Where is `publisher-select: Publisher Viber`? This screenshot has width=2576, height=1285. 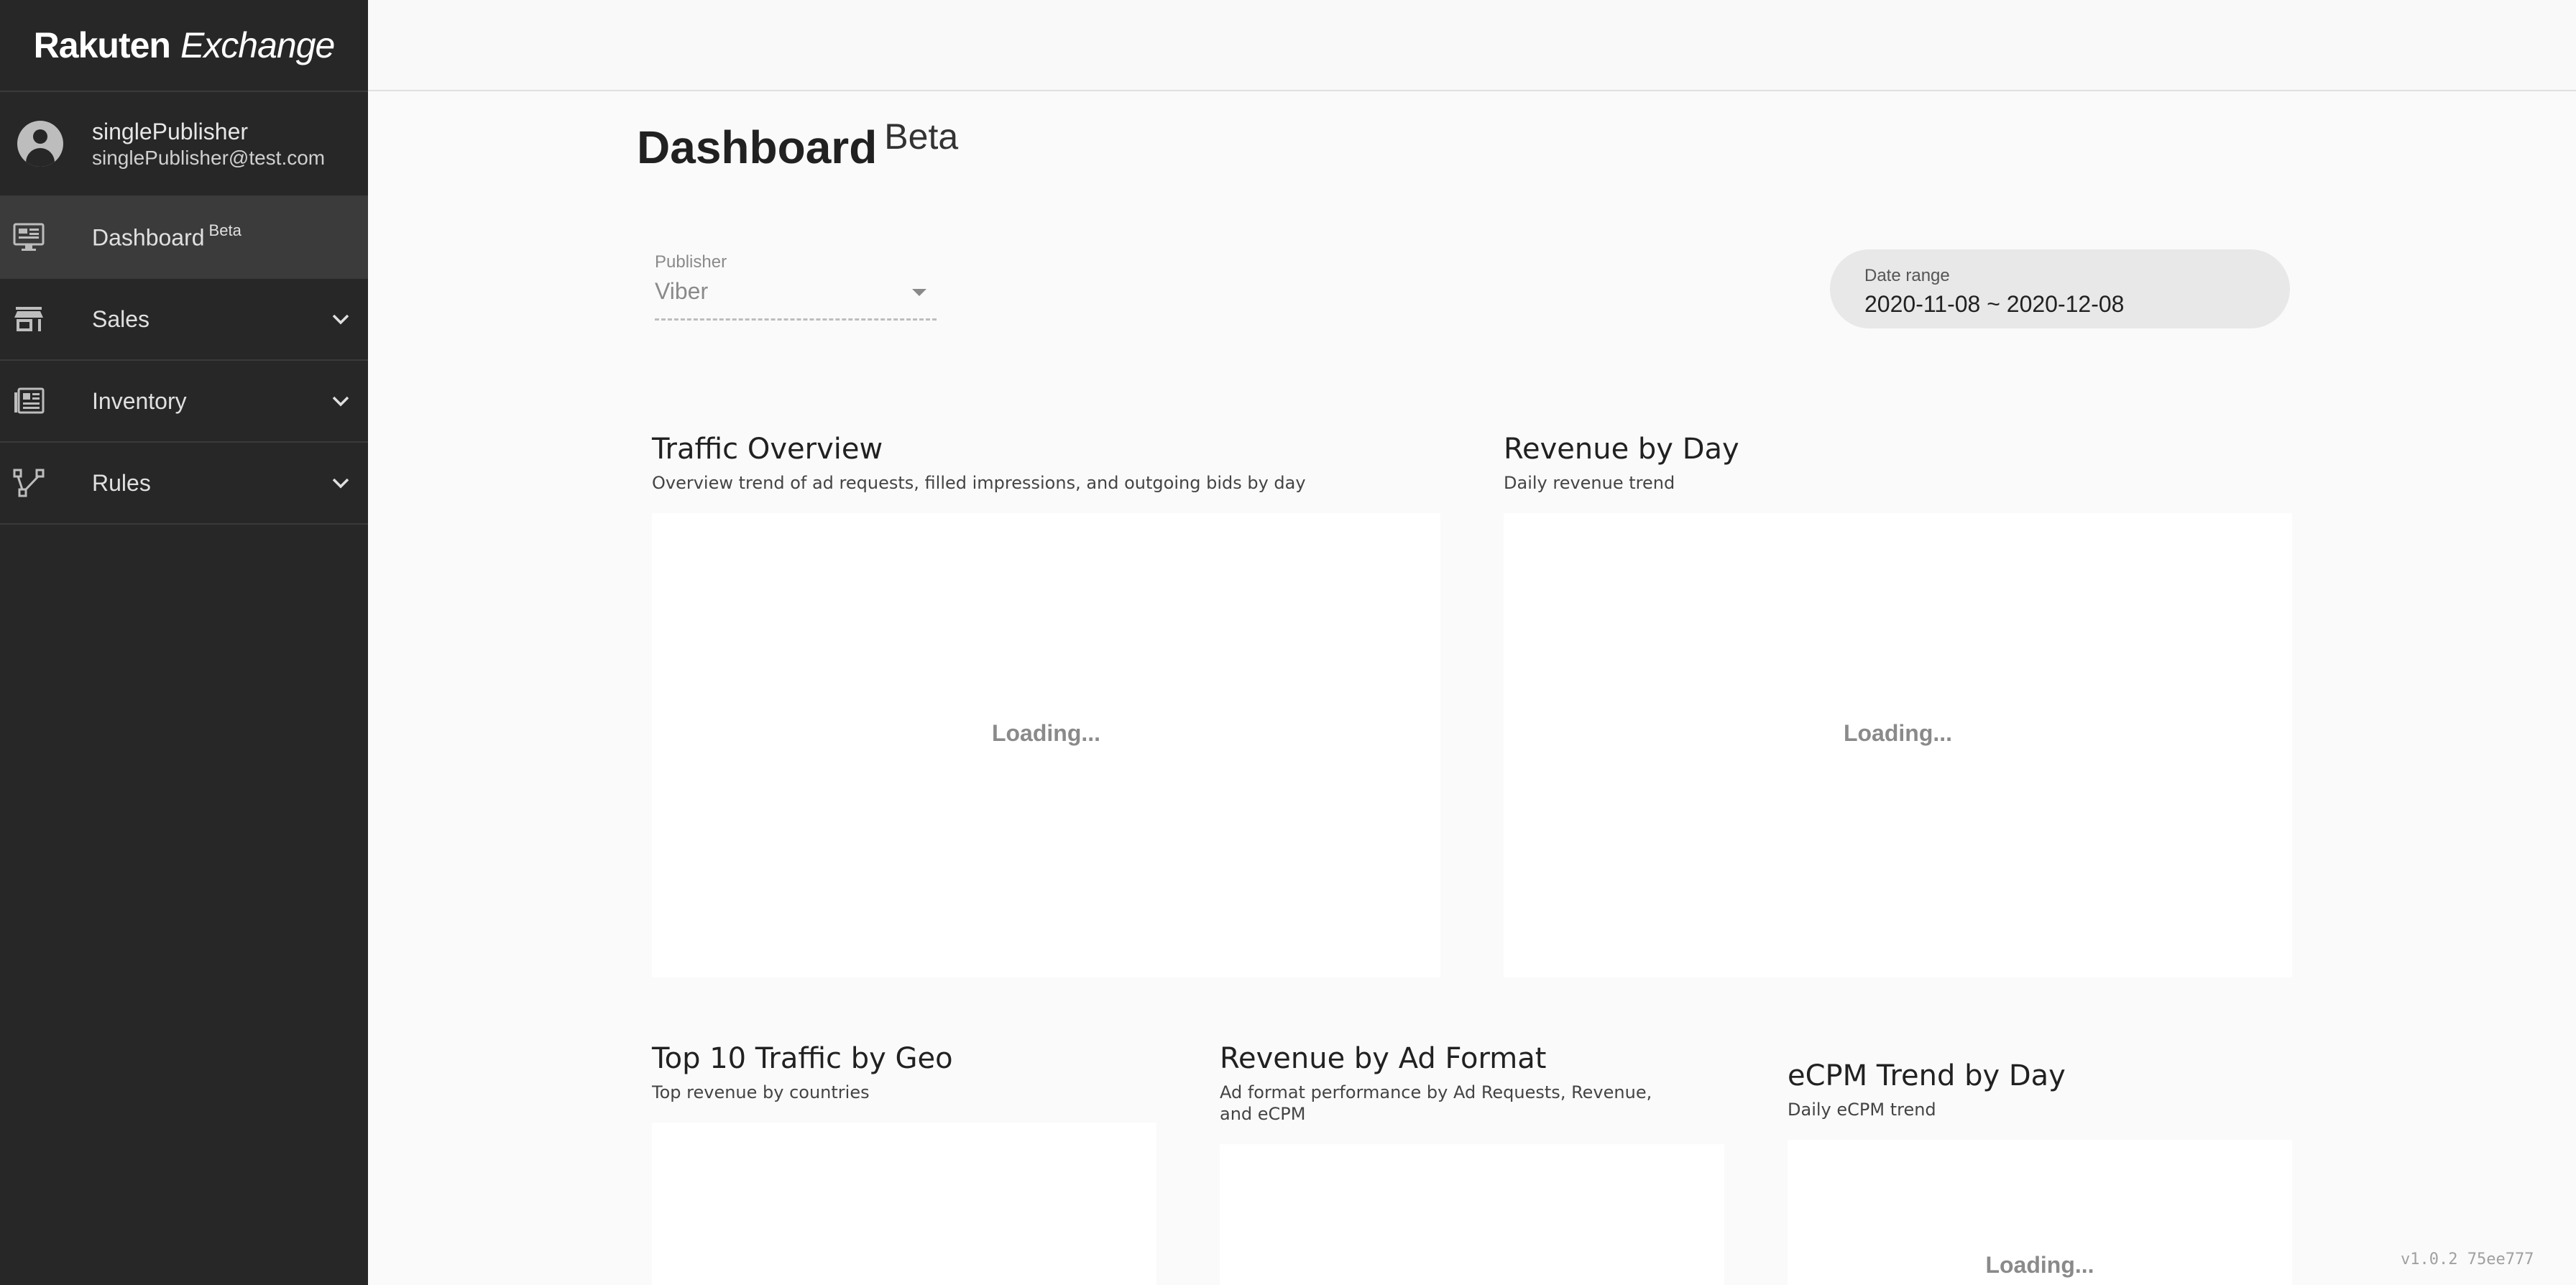 publisher-select: Publisher Viber is located at coordinates (796, 286).